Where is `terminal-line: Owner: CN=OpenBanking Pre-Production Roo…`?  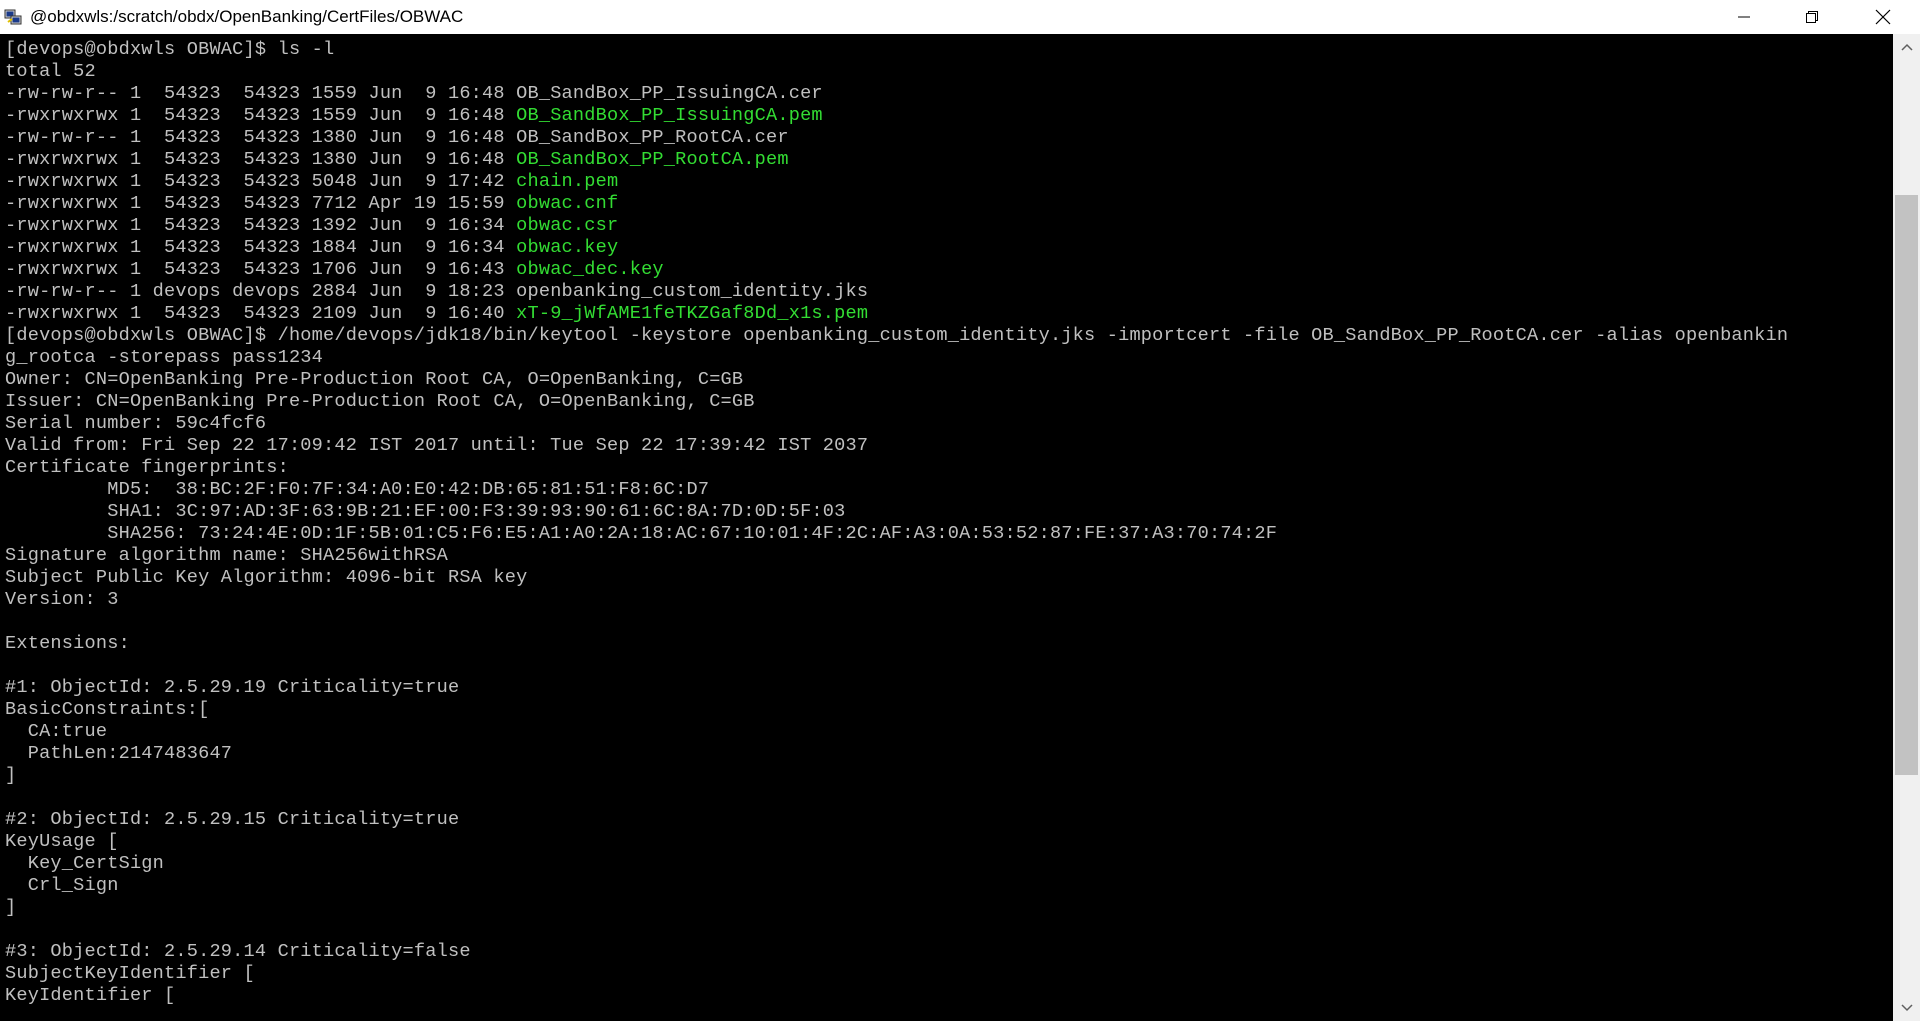 terminal-line: Owner: CN=OpenBanking Pre-Production Roo… is located at coordinates (374, 380).